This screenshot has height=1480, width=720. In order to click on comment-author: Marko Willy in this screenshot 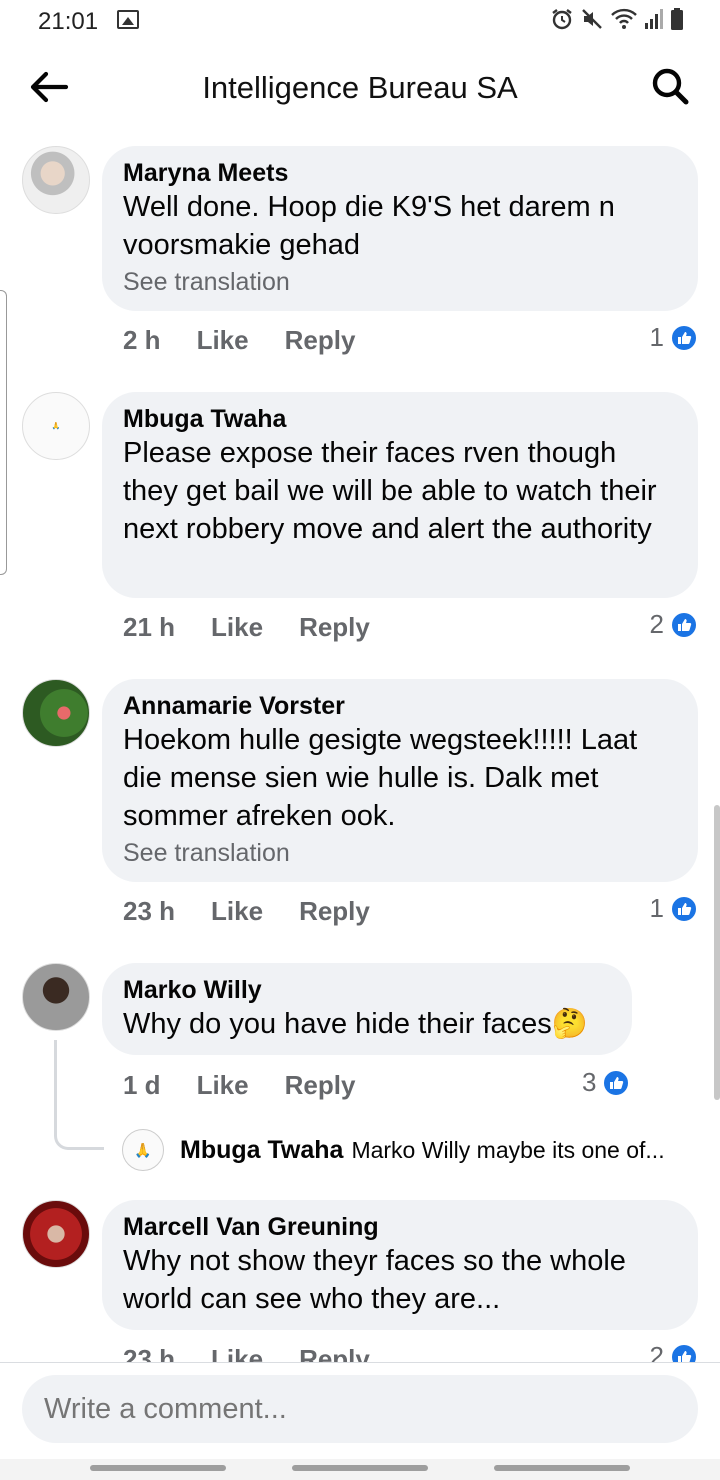, I will do `click(366, 990)`.